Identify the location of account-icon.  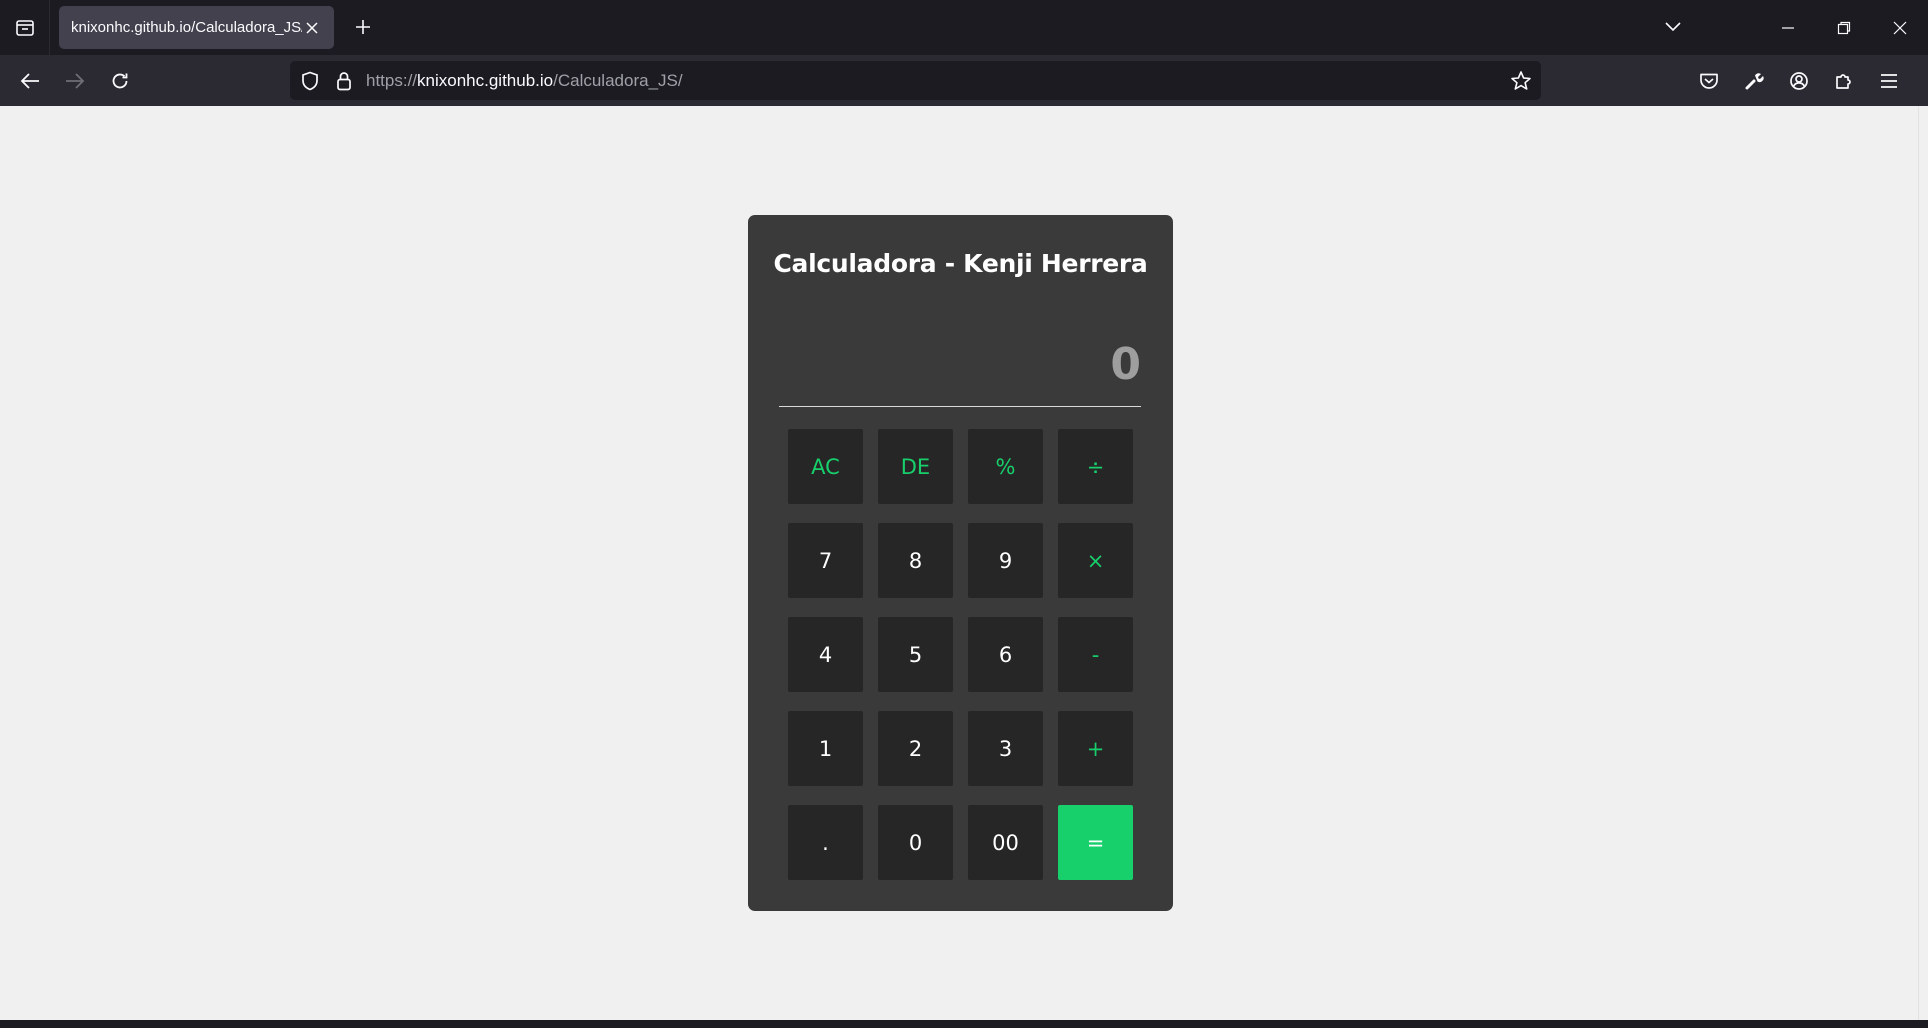
(1799, 81).